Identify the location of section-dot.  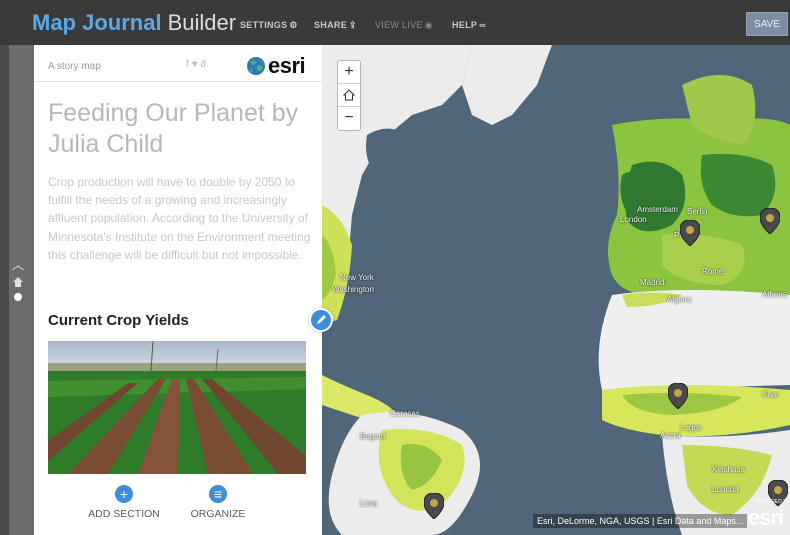
(18, 297).